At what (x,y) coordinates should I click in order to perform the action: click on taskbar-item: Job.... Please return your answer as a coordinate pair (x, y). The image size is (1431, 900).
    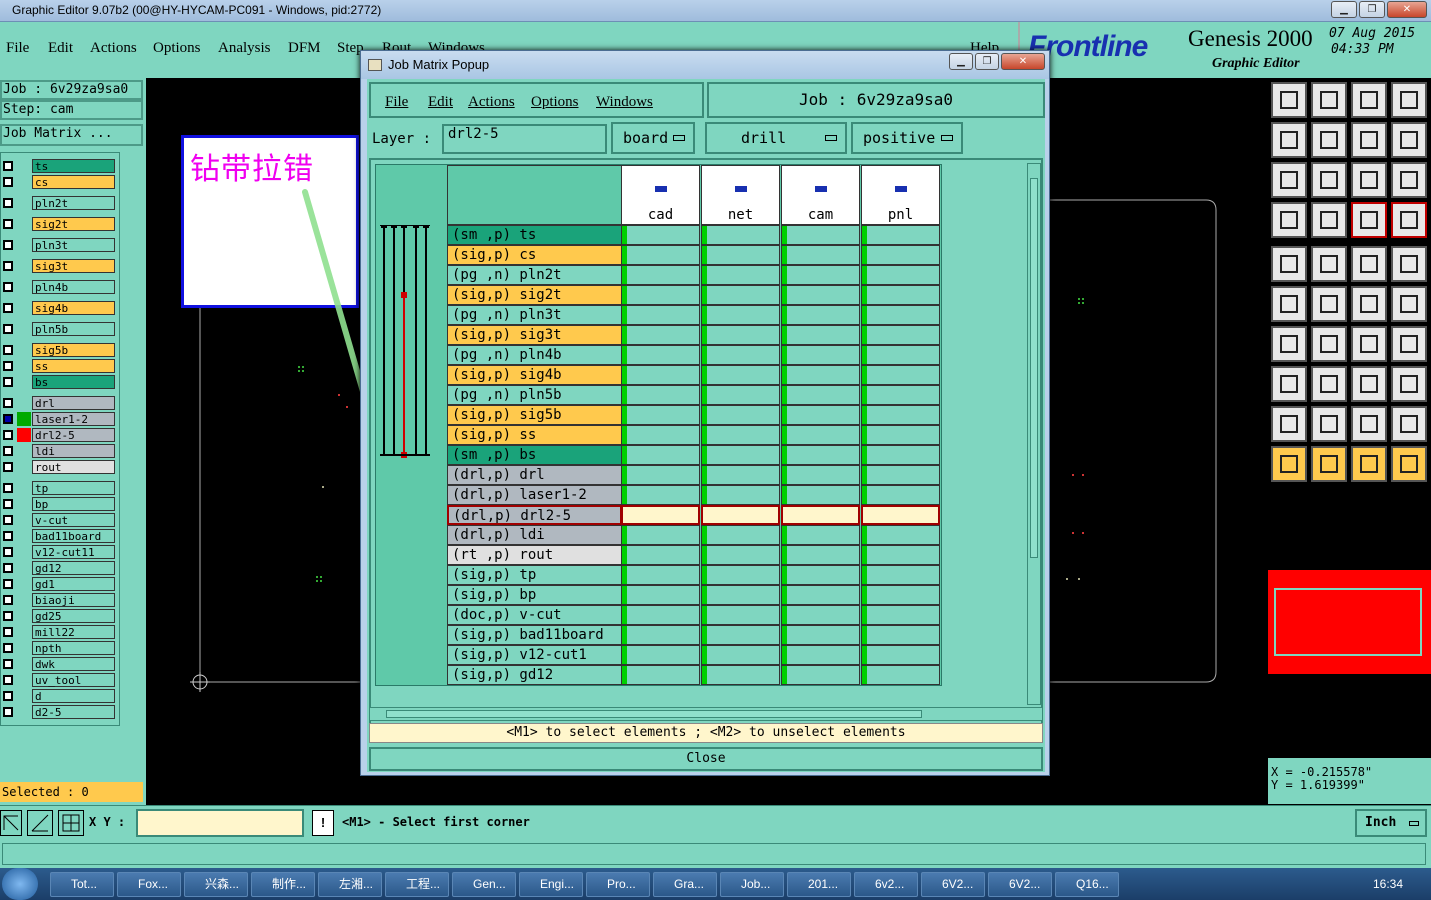
    Looking at the image, I should click on (752, 884).